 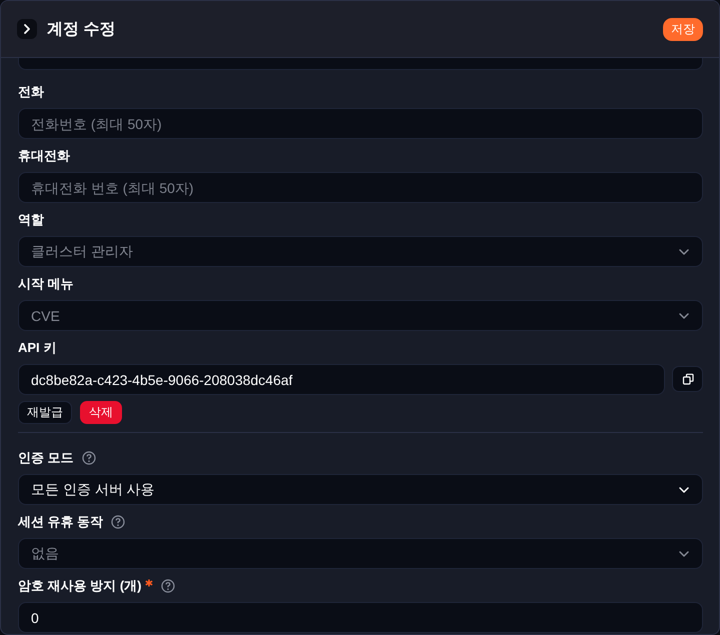 What do you see at coordinates (81, 30) in the screenshot?
I see `panel-title: 계정 수정` at bounding box center [81, 30].